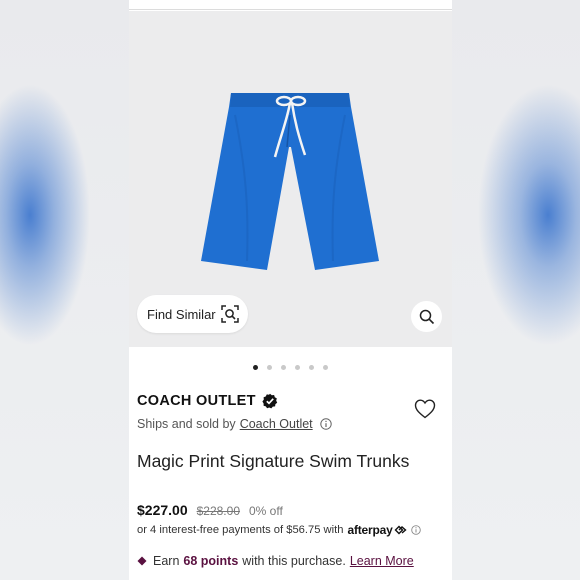 This screenshot has height=580, width=580. I want to click on brand-name: COACH OUTLET, so click(196, 401).